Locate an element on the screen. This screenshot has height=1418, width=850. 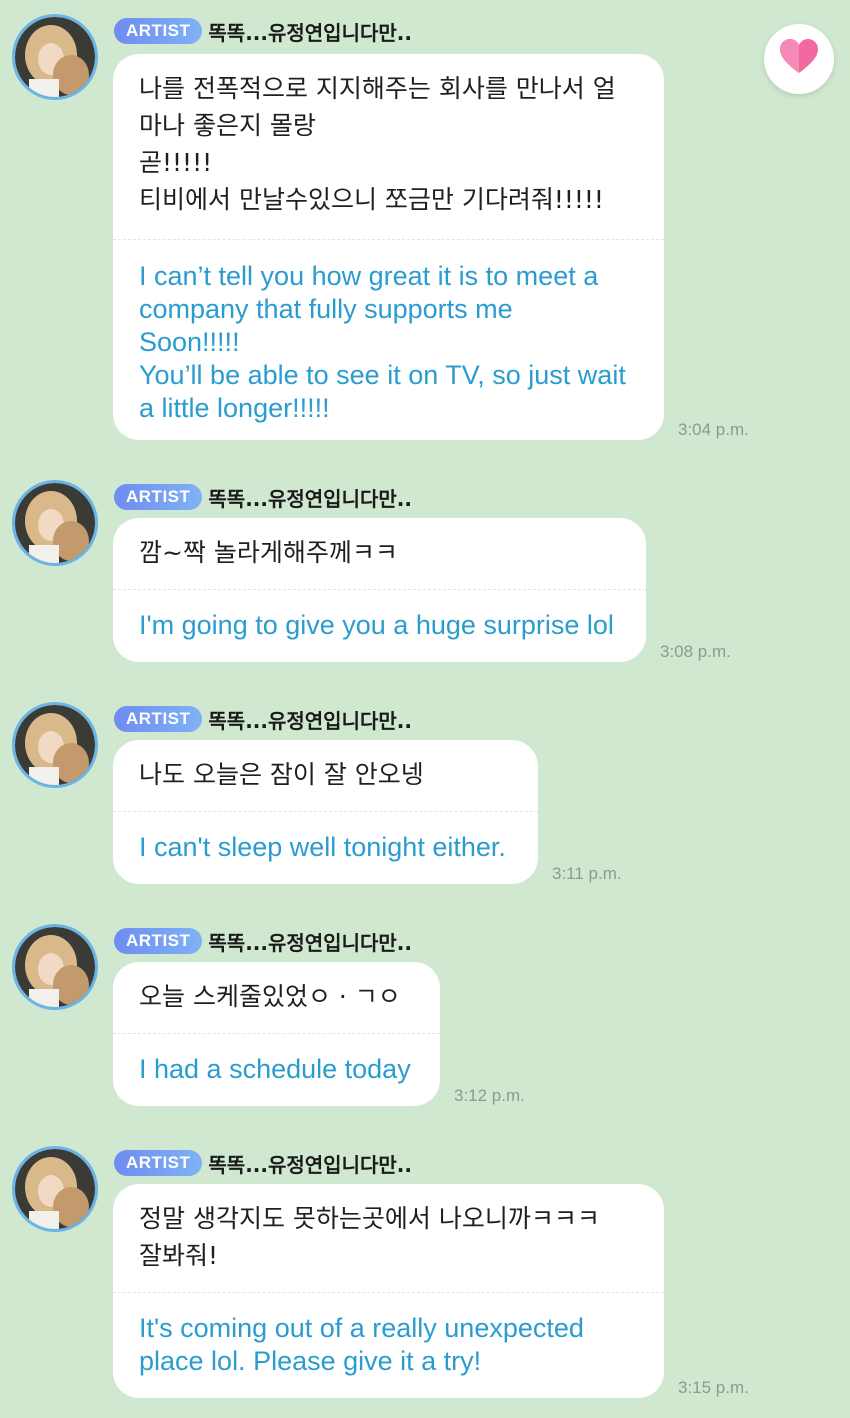
english-translation-text: I can't sleep well tonight either. is located at coordinates (322, 847).